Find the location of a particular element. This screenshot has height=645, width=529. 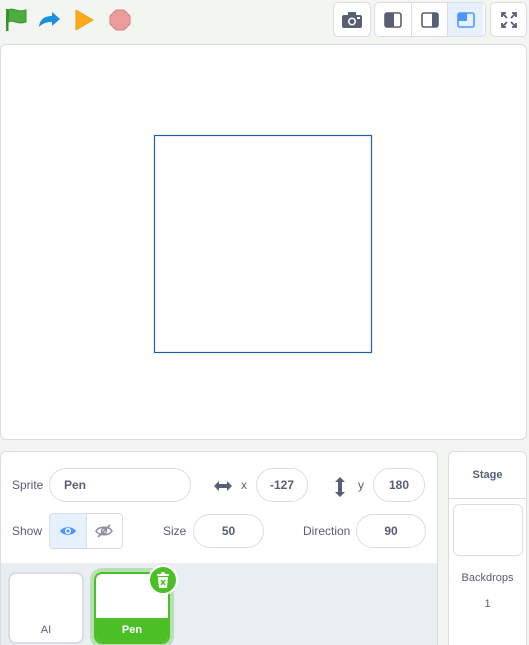

y-label: y is located at coordinates (361, 485).